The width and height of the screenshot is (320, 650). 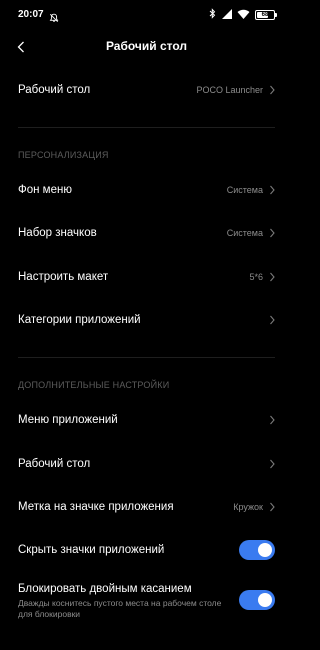 What do you see at coordinates (63, 277) in the screenshot?
I see `row-label: Настроить макет` at bounding box center [63, 277].